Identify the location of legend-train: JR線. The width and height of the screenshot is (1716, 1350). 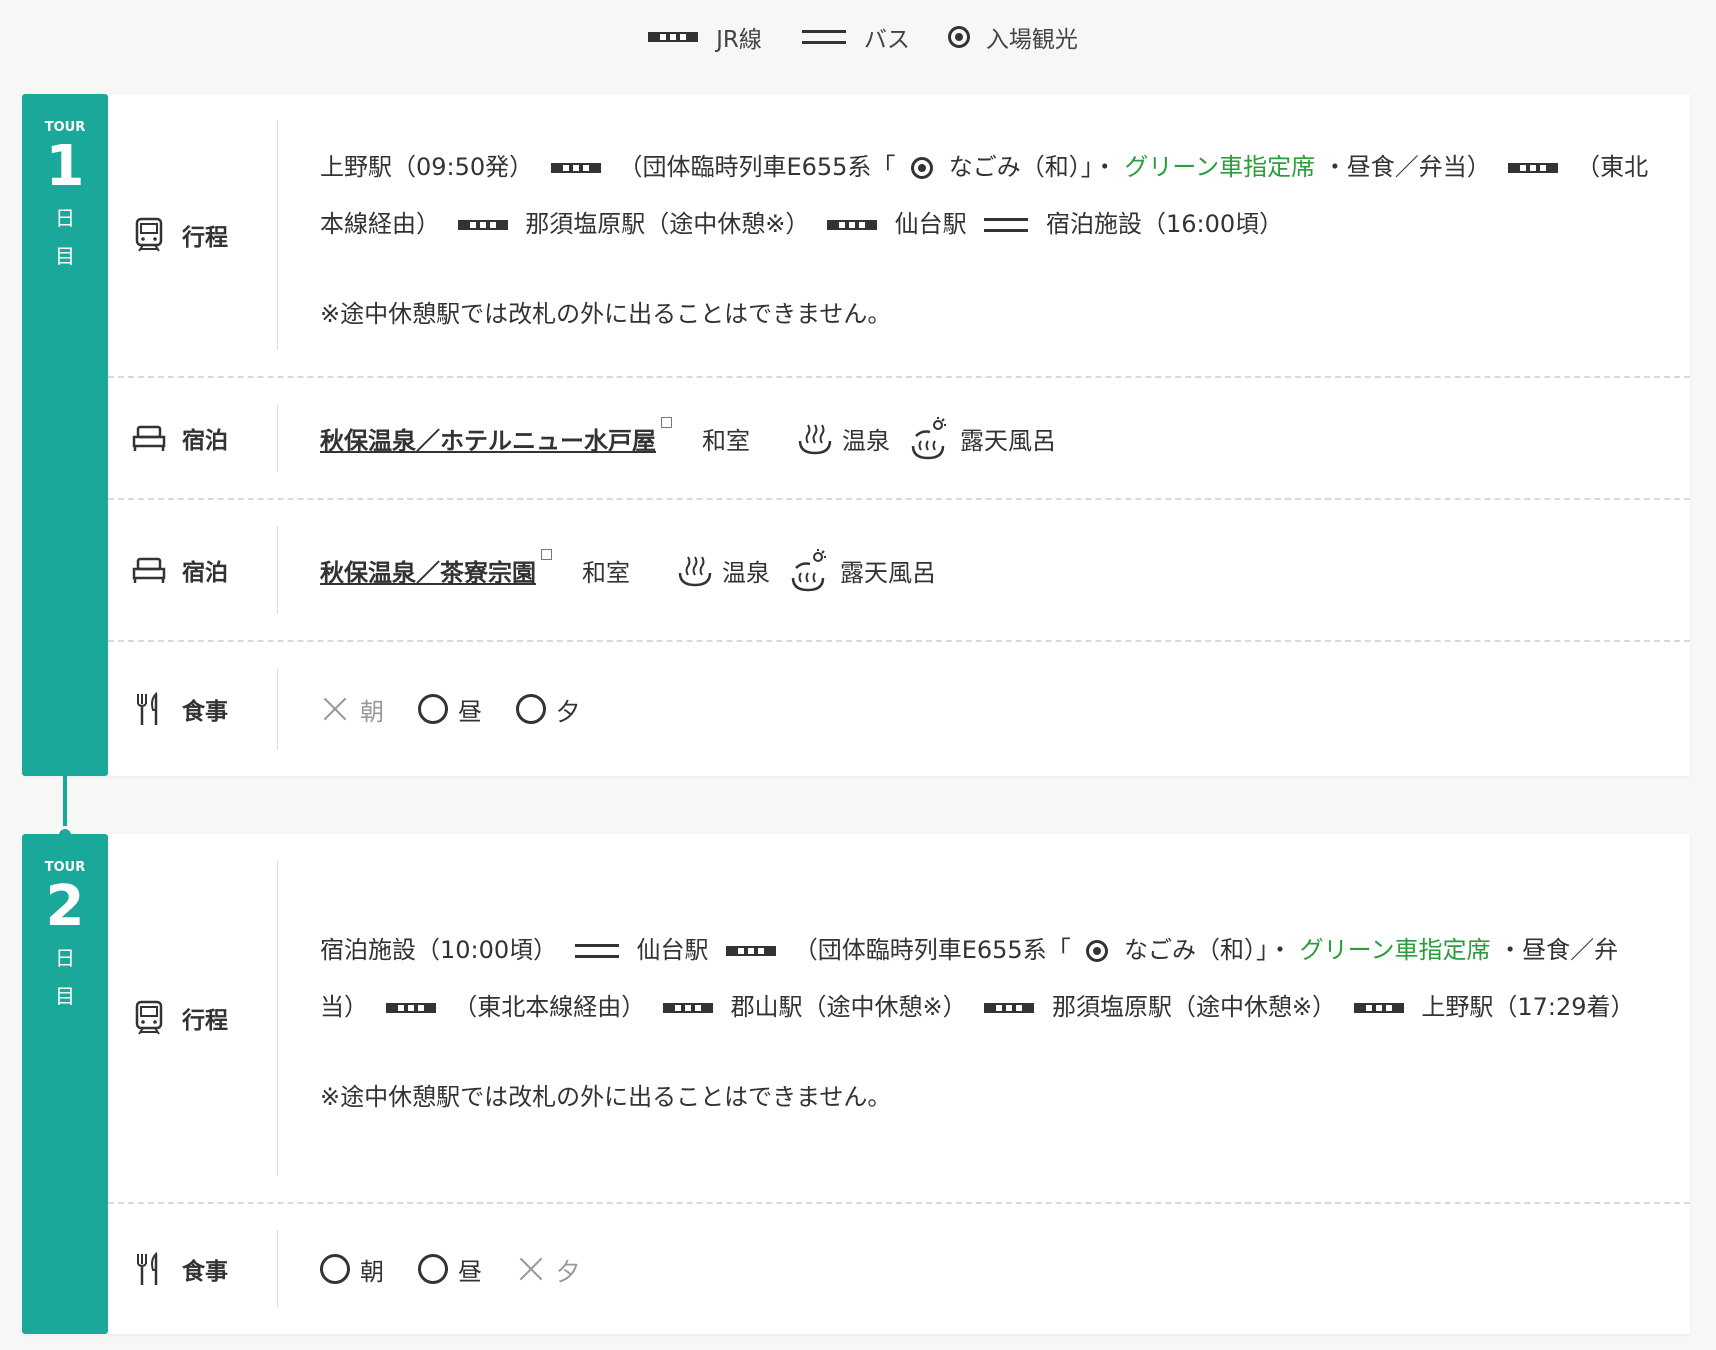
(700, 37).